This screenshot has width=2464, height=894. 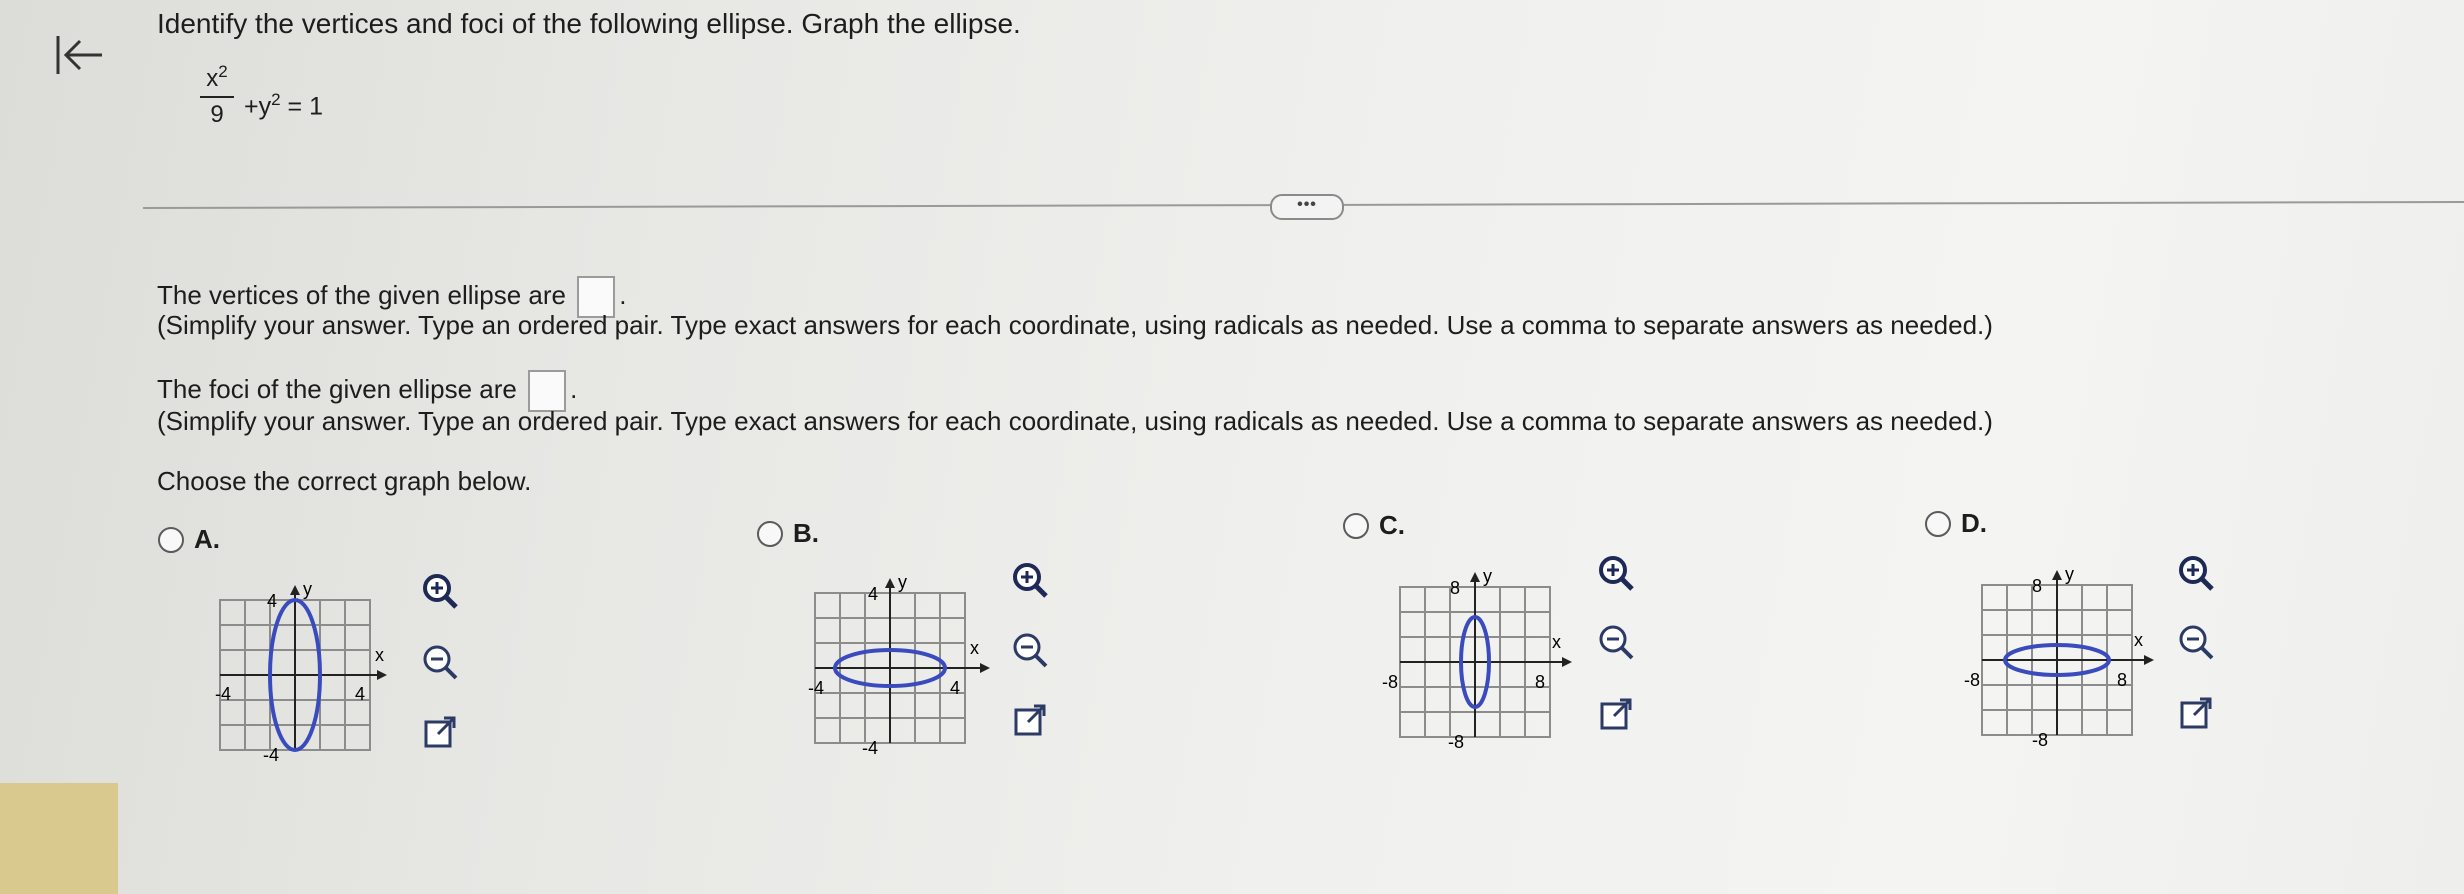 I want to click on graph-b: y x 4 -4 -4 4, so click(x=899, y=665).